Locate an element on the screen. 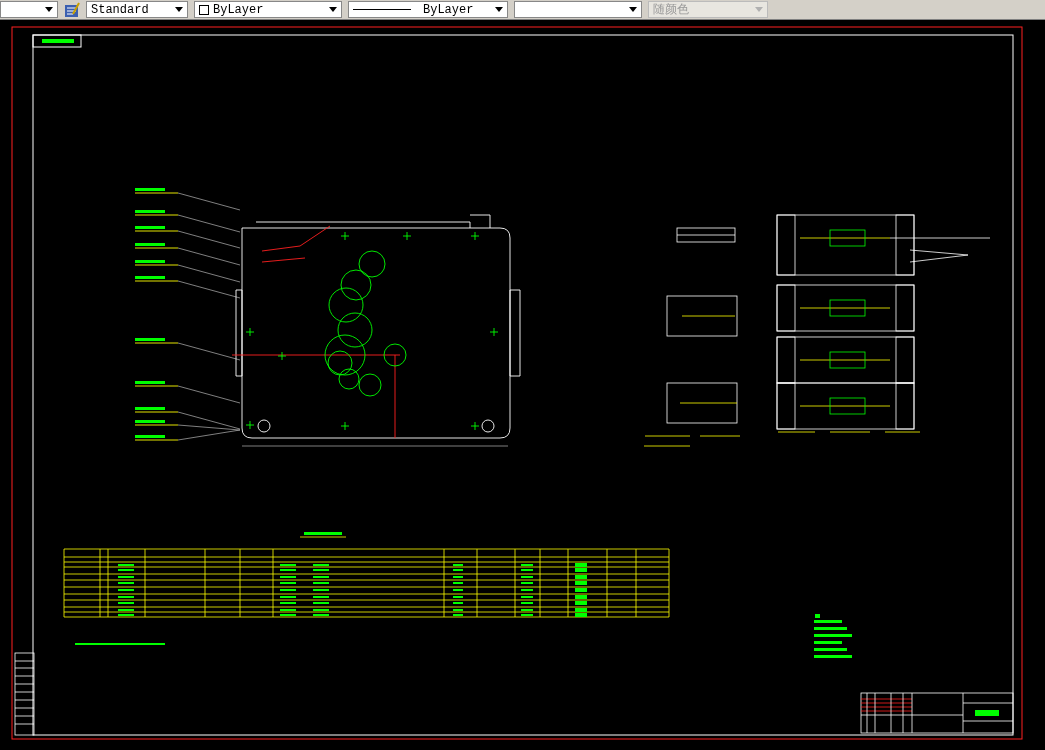 This screenshot has width=1045, height=750. text-style-icon is located at coordinates (72, 9).